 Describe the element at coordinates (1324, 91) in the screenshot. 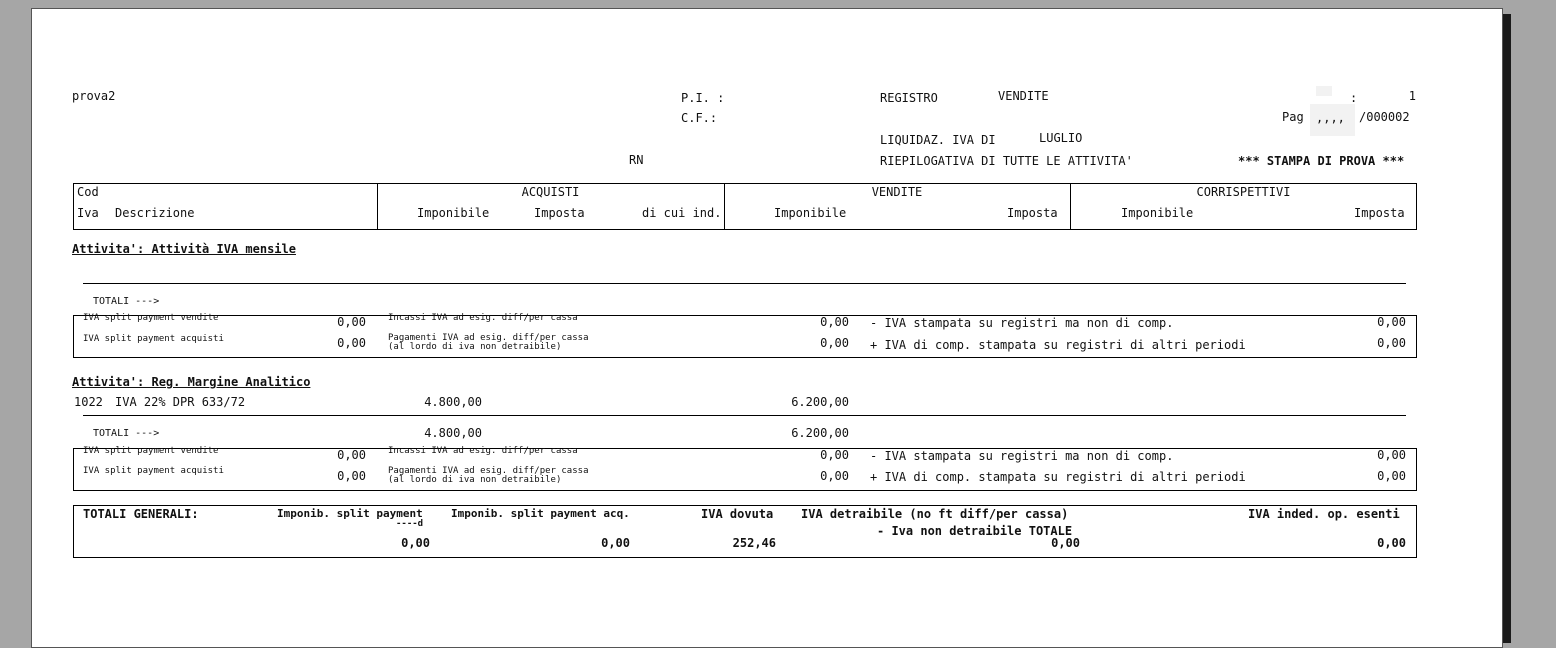

I see `redacted-area` at that location.